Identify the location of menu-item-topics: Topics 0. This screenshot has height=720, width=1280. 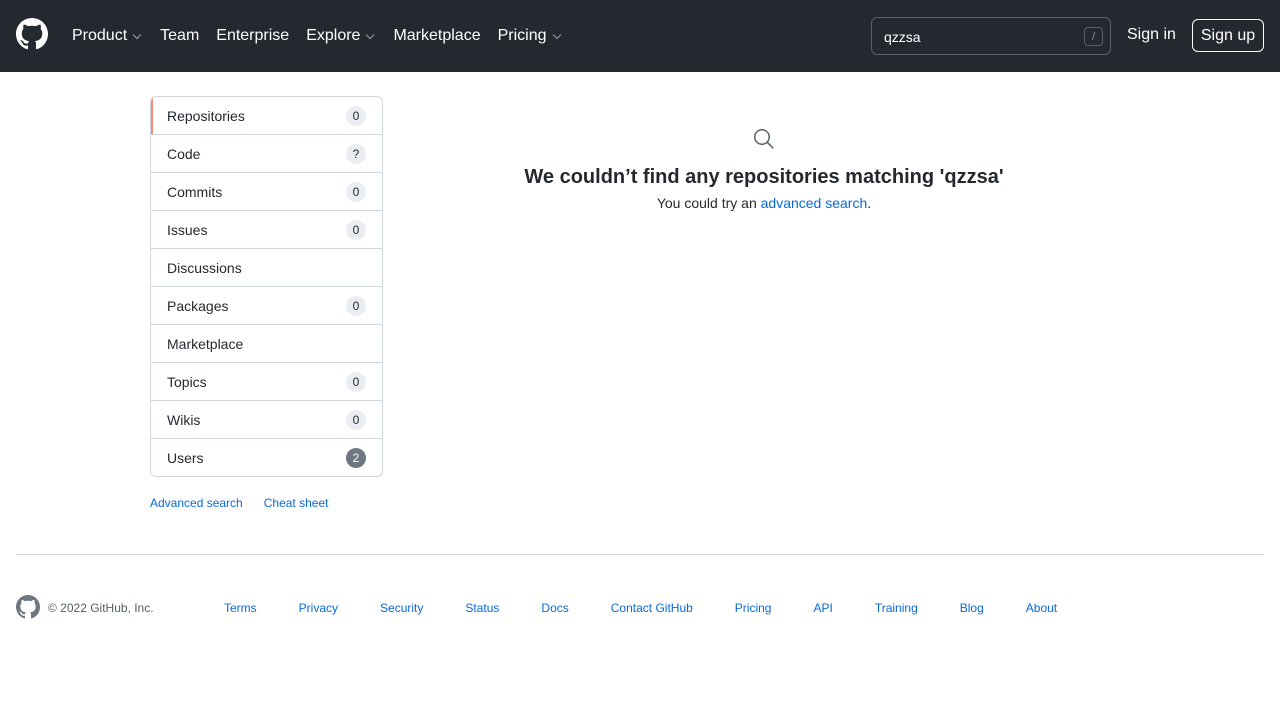
(266, 381).